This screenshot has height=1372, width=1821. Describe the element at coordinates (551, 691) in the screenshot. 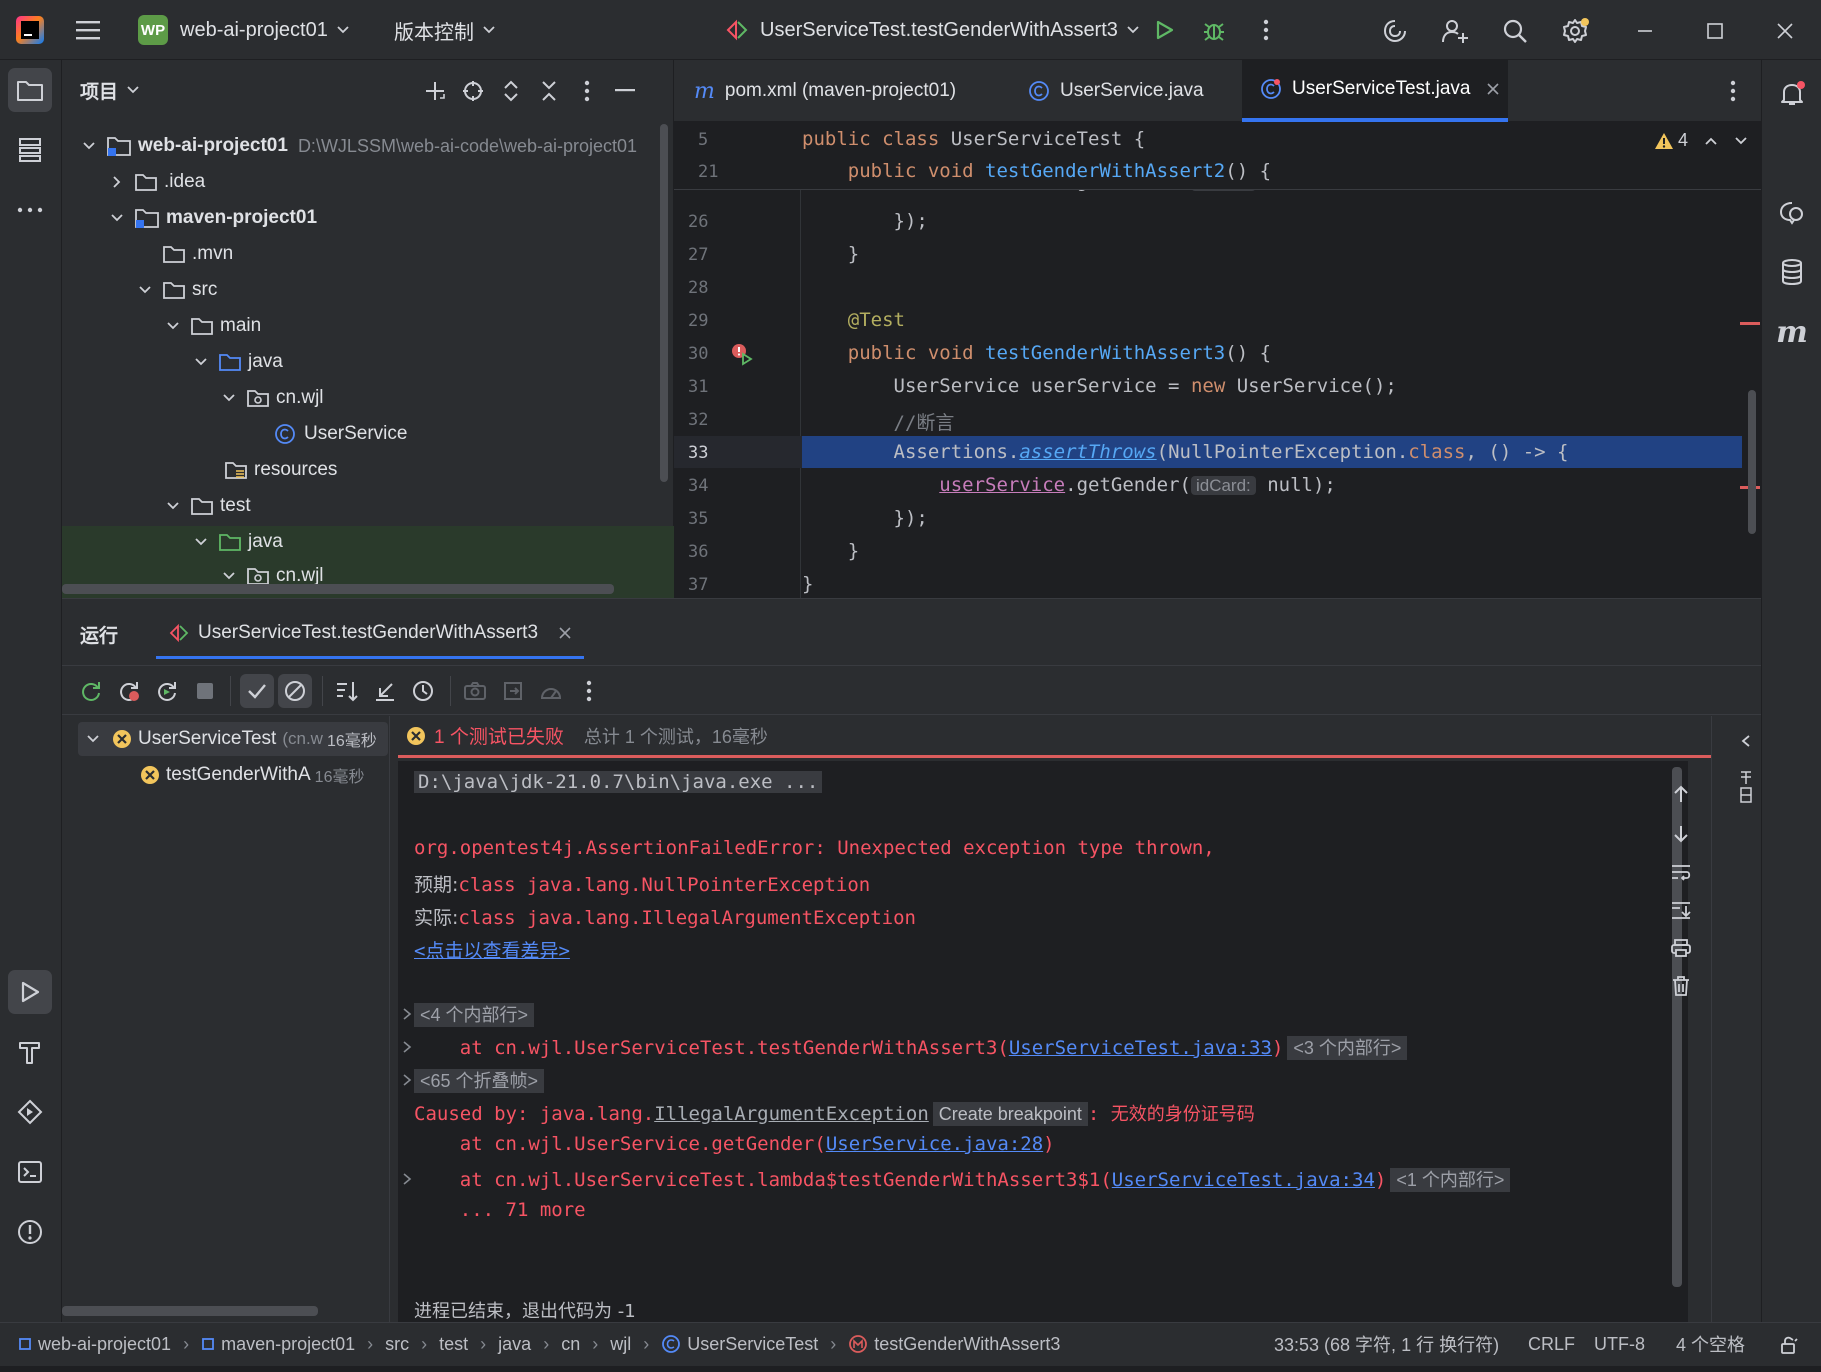

I see `coverage-icon` at that location.